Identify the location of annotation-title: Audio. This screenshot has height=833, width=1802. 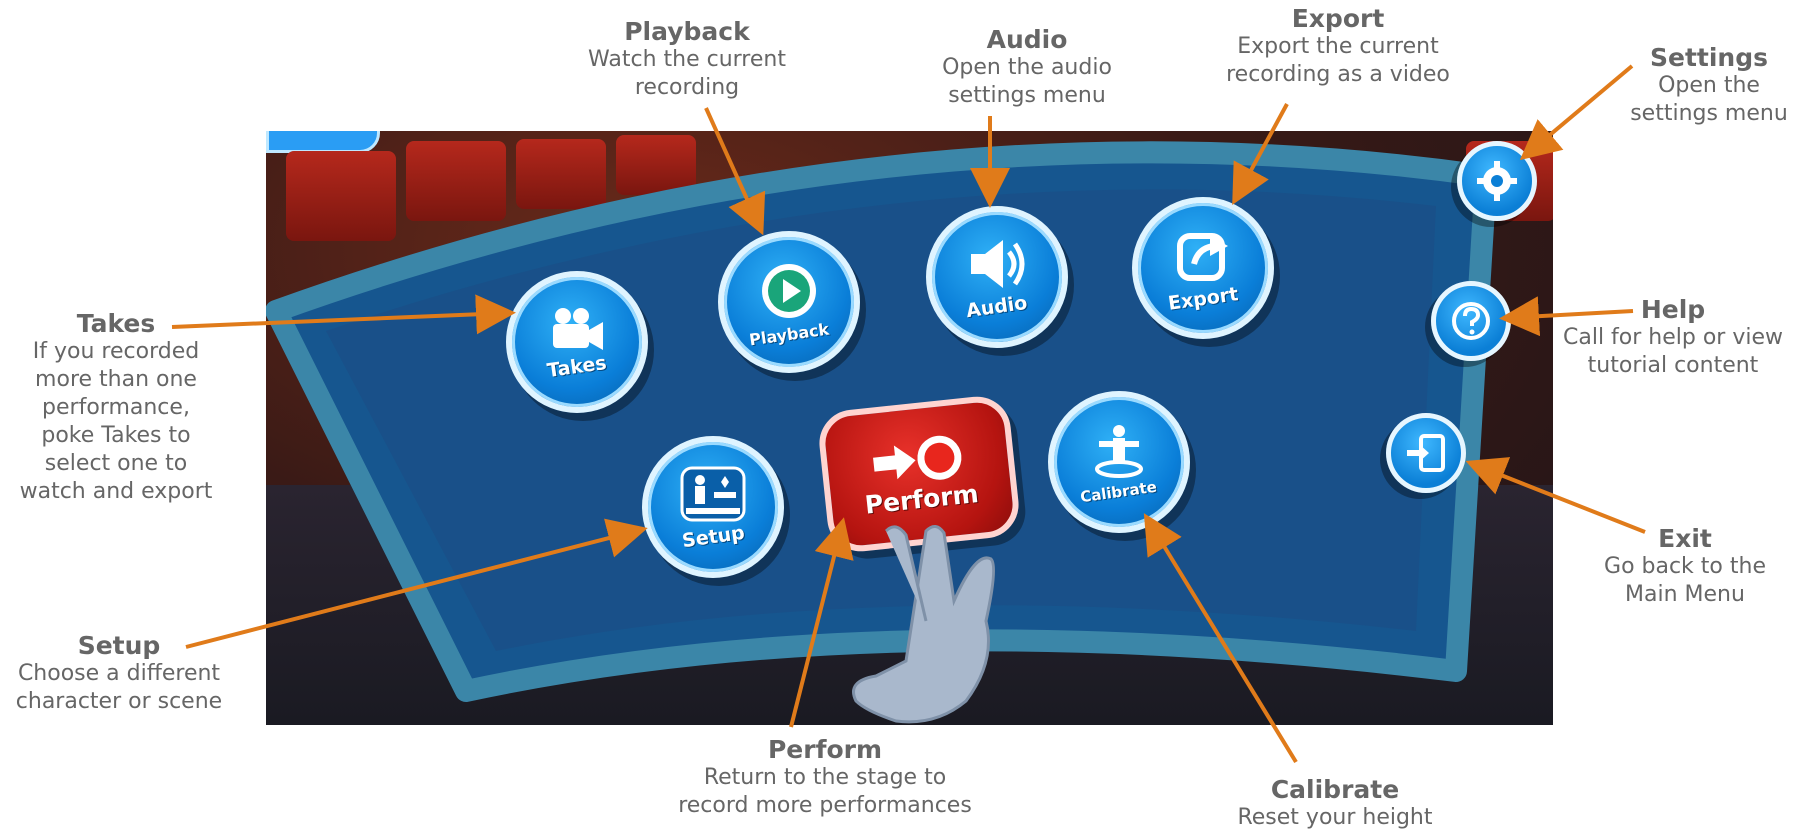
(1027, 39).